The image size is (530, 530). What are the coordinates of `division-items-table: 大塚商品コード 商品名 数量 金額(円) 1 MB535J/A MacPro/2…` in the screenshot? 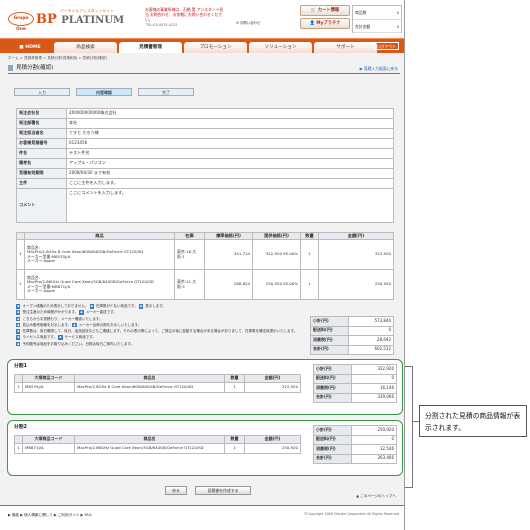 It's located at (157, 383).